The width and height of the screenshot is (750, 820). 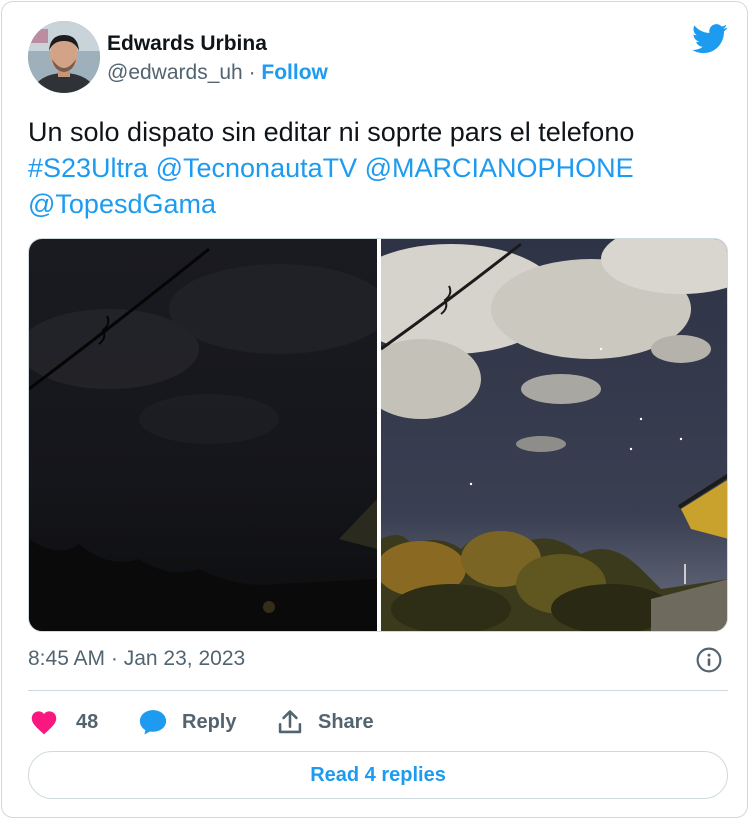 I want to click on twitter-bird-icon, so click(x=710, y=39).